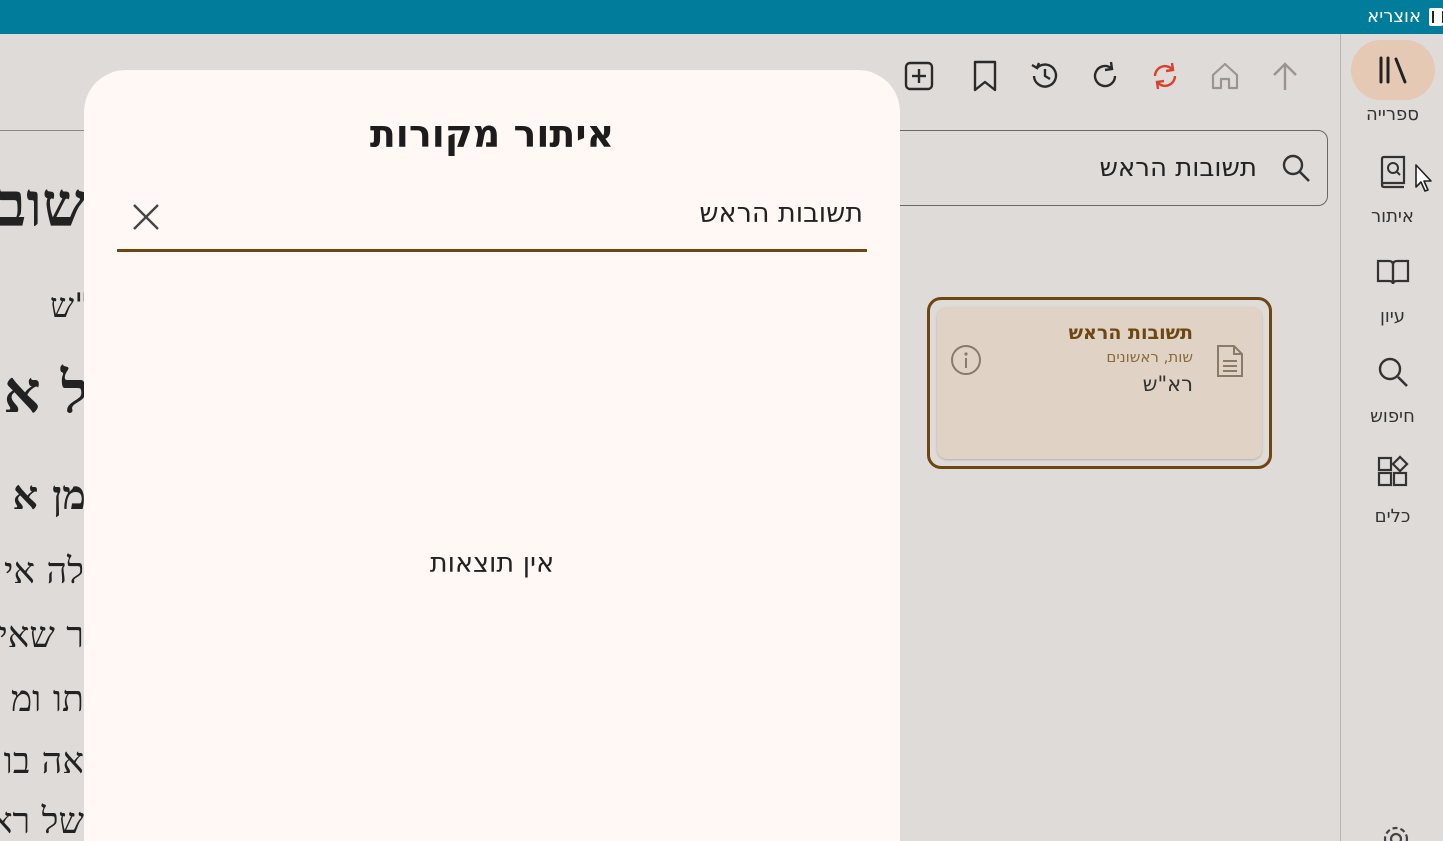 The image size is (1443, 841). I want to click on reader-text-line: לה אי, so click(43, 571).